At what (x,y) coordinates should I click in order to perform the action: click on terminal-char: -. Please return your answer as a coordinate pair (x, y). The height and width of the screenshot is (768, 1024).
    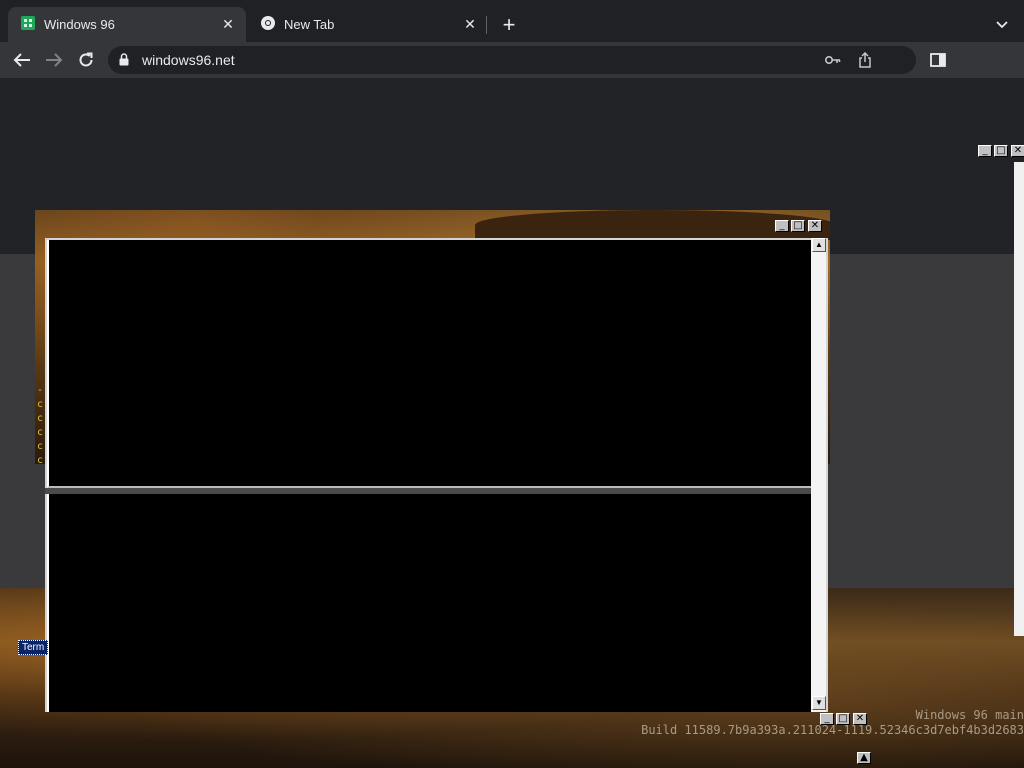
    Looking at the image, I should click on (40, 390).